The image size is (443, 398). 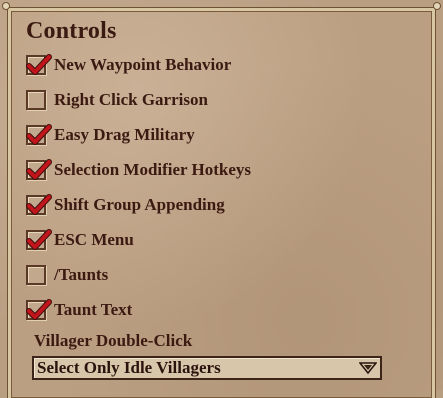 I want to click on option-row: ESC Menu, so click(x=80, y=240).